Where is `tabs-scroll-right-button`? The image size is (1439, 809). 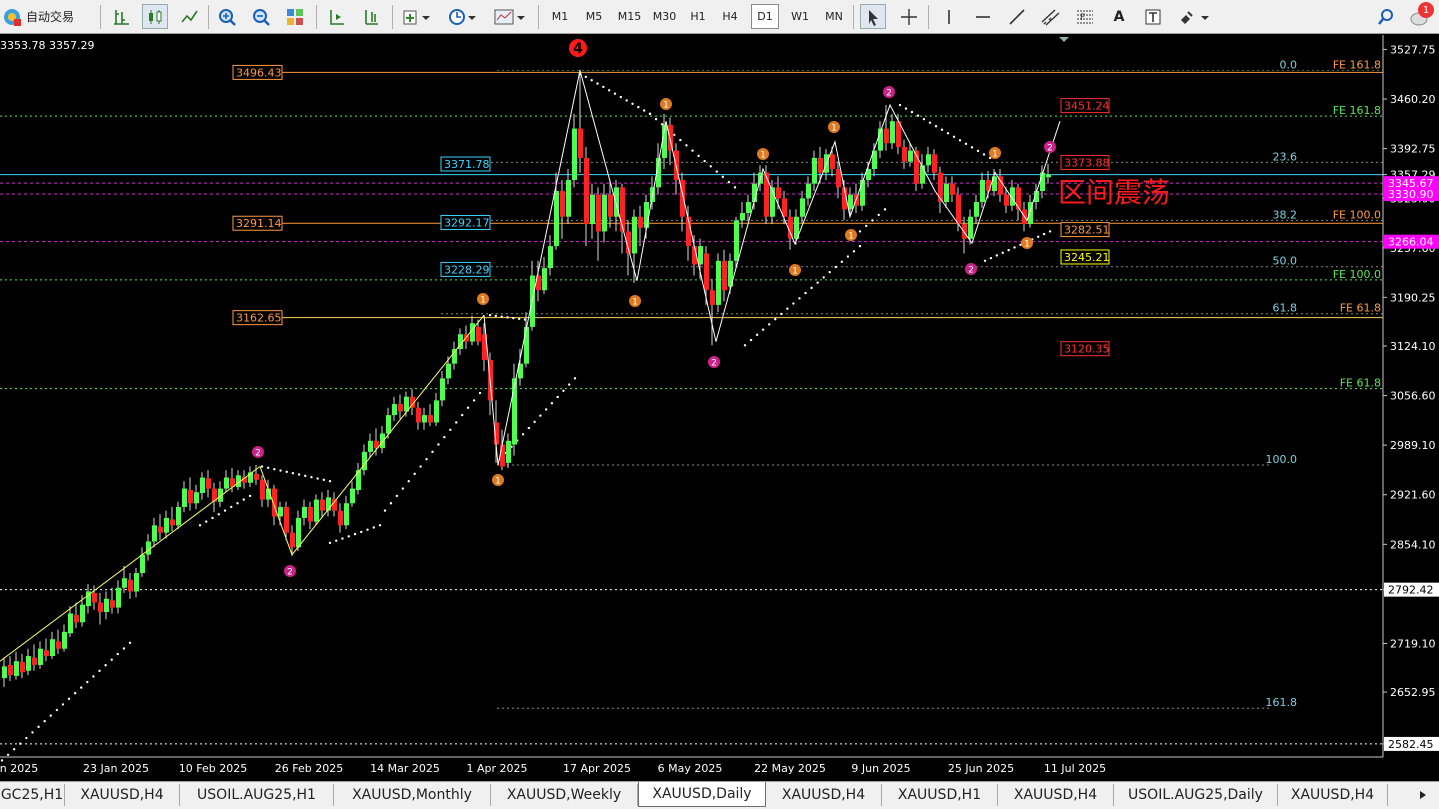
tabs-scroll-right-button is located at coordinates (1423, 795).